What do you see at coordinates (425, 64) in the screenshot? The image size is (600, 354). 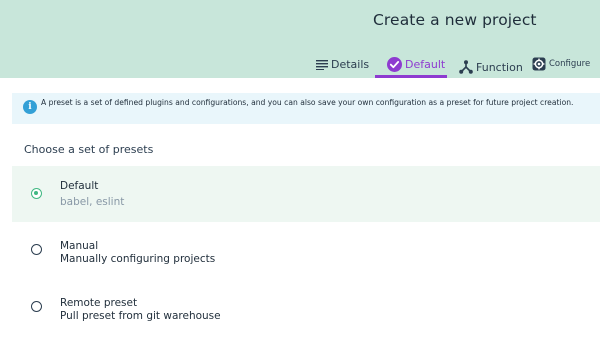 I see `tab-default-label: Default` at bounding box center [425, 64].